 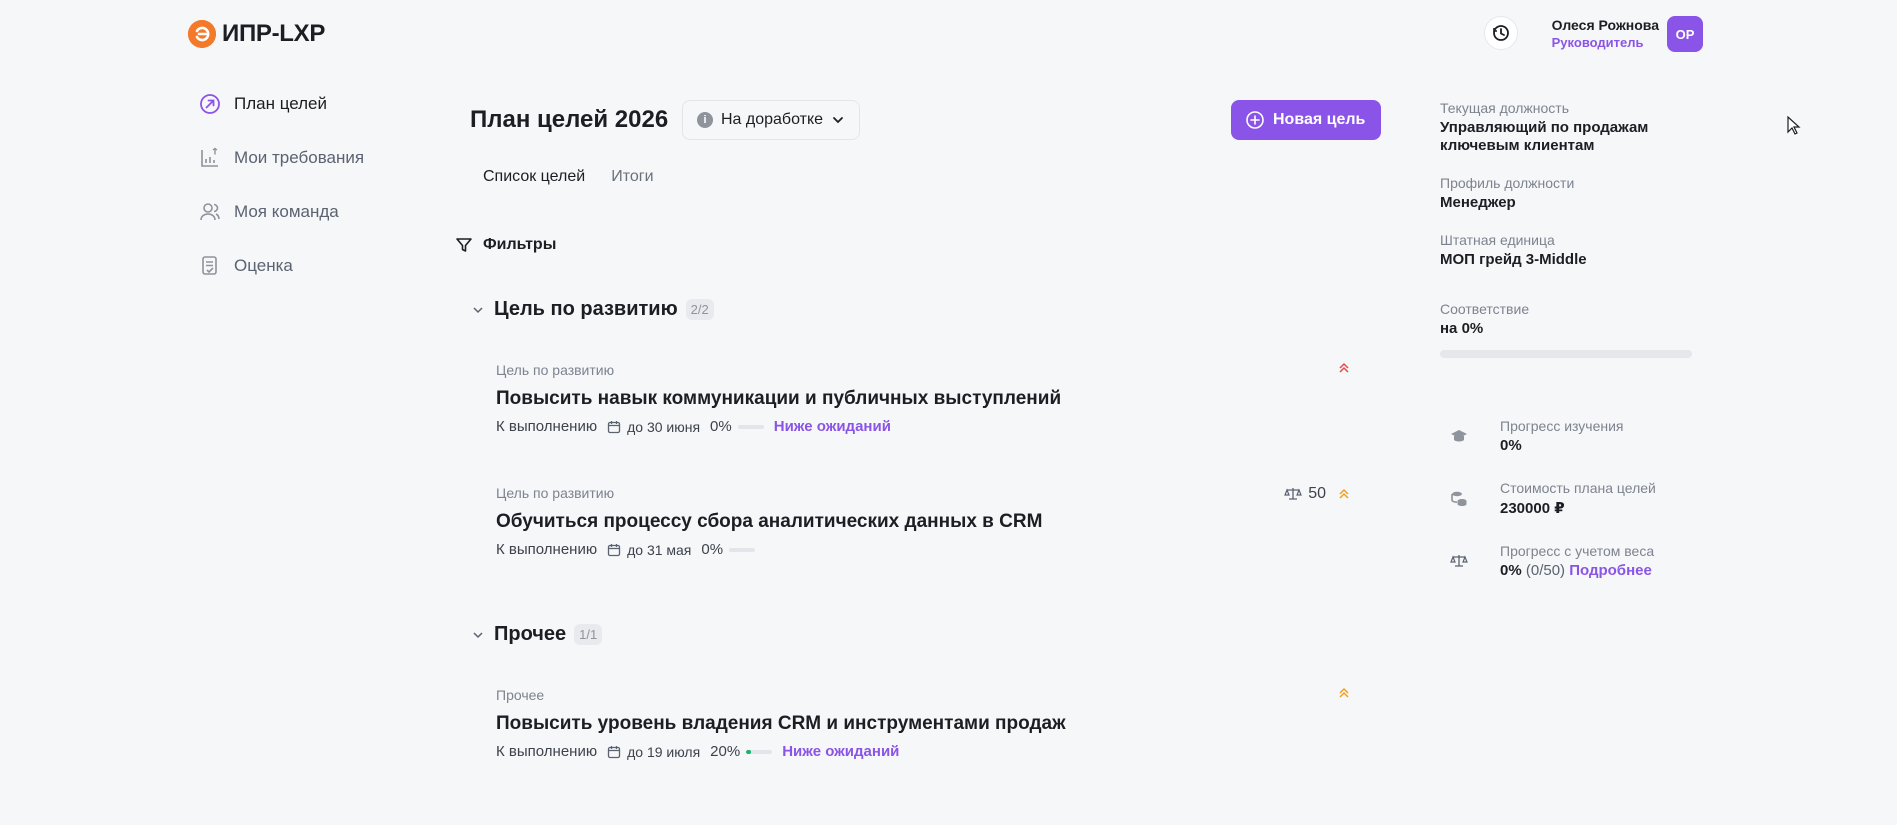 What do you see at coordinates (1685, 34) in the screenshot?
I see `avatar: ОР` at bounding box center [1685, 34].